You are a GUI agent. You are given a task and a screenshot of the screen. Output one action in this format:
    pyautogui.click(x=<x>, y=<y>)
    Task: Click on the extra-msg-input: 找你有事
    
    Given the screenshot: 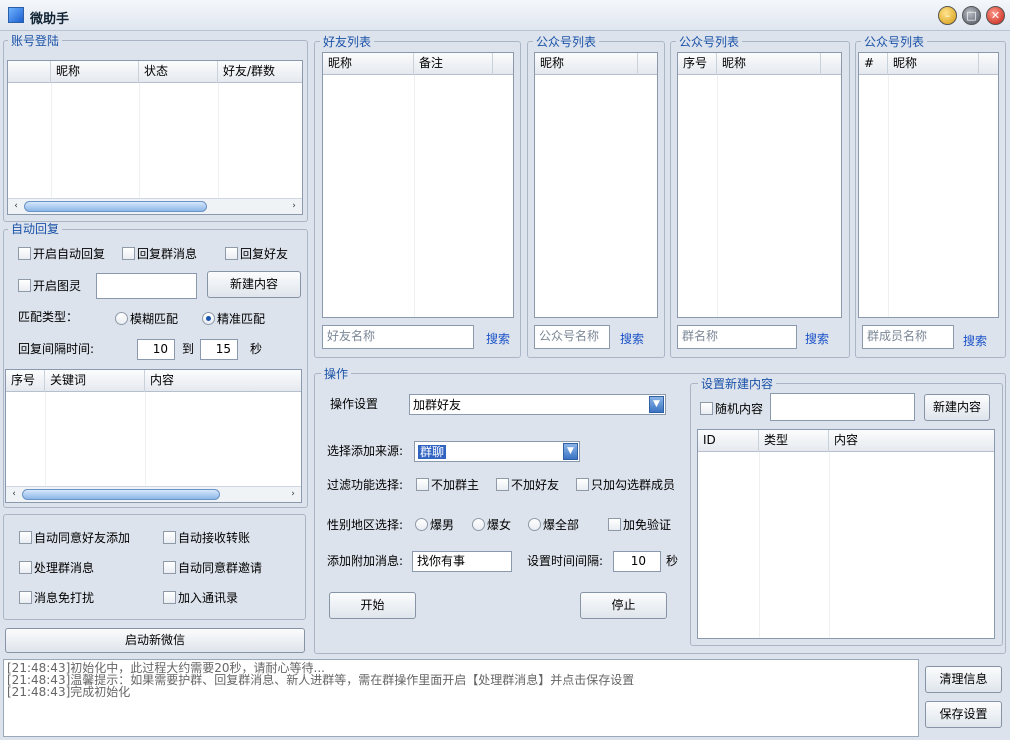 What is the action you would take?
    pyautogui.click(x=462, y=561)
    